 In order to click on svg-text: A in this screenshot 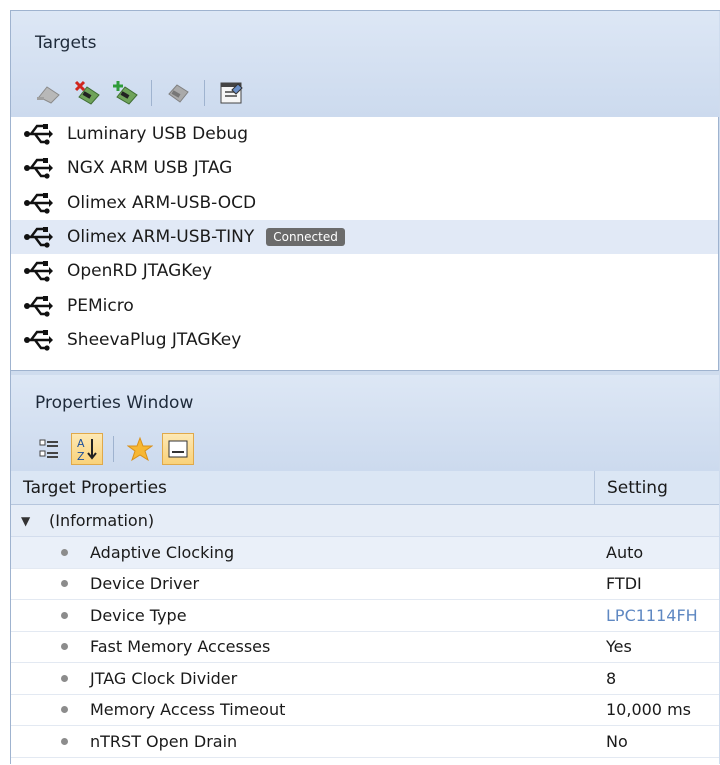, I will do `click(81, 443)`.